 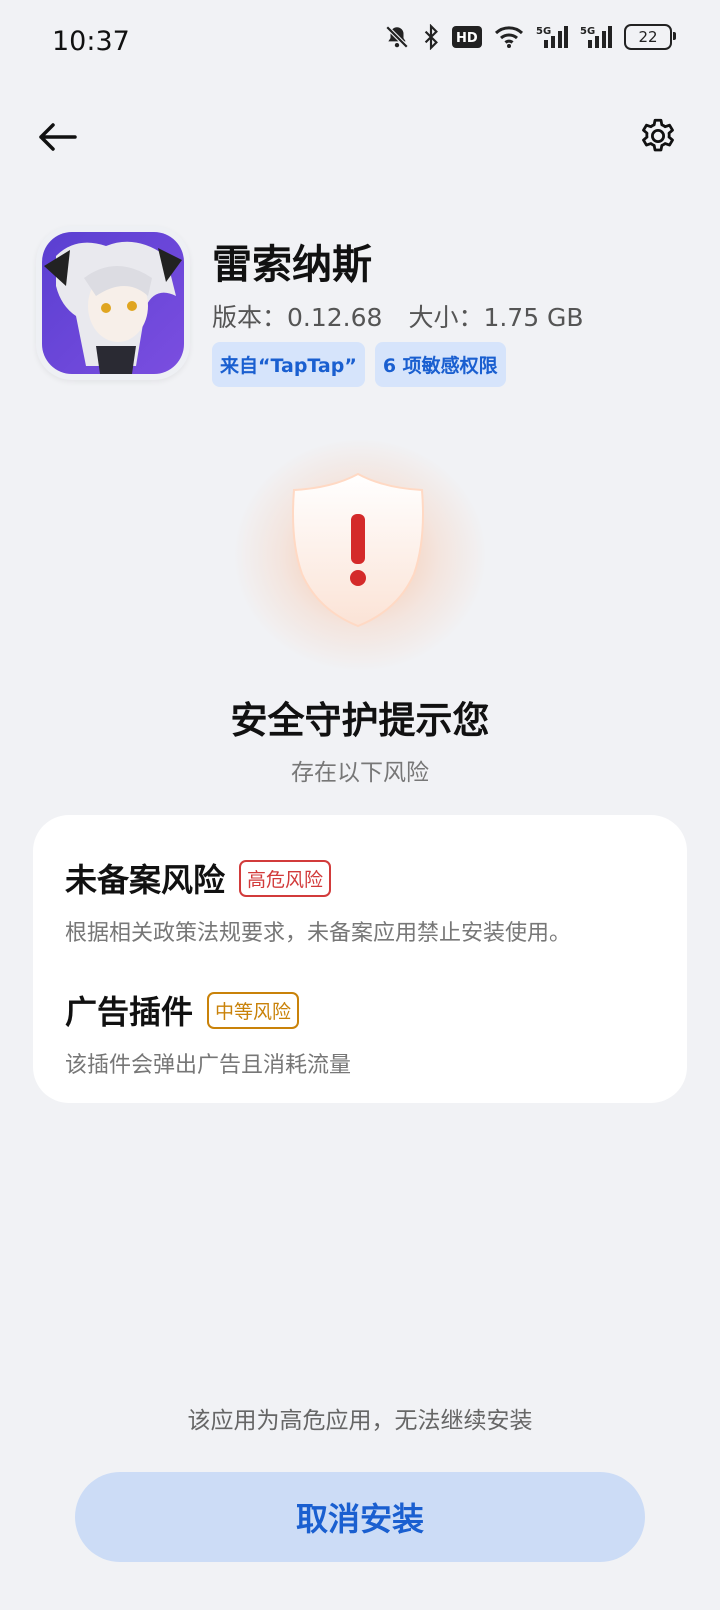 I want to click on back-arrow-icon, so click(x=58, y=137).